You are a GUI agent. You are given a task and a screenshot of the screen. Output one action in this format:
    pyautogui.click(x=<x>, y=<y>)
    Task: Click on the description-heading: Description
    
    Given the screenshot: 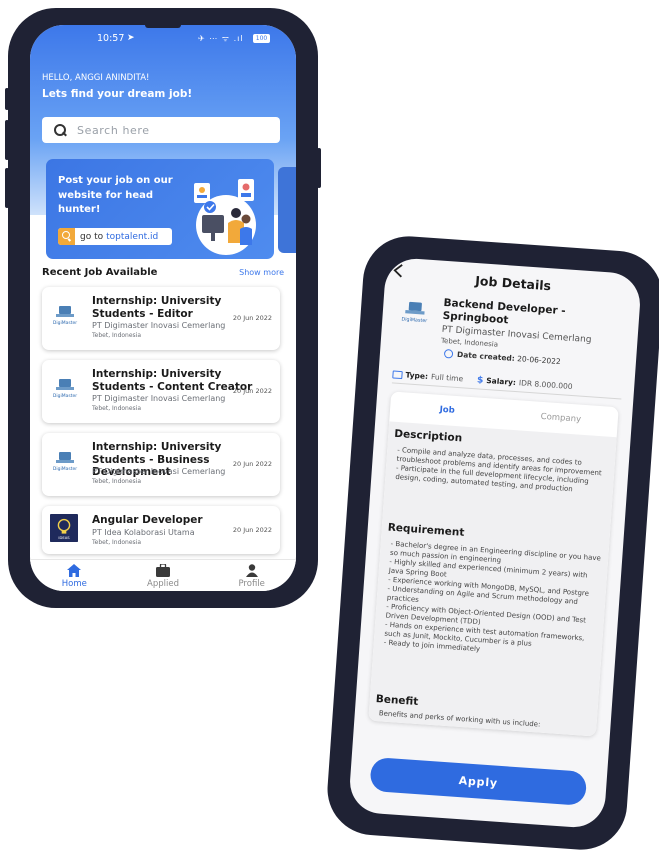 What is the action you would take?
    pyautogui.click(x=428, y=436)
    